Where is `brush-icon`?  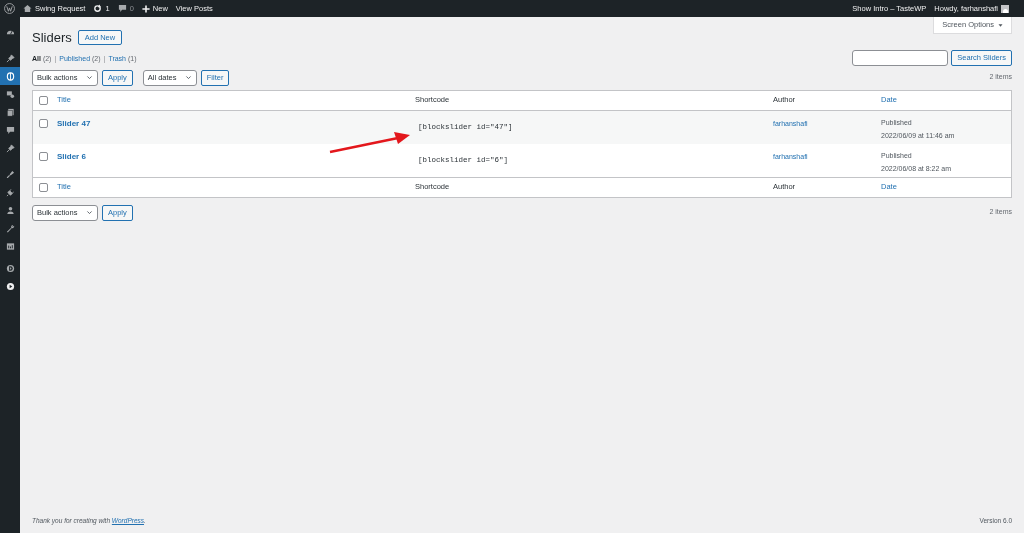
brush-icon is located at coordinates (10, 174).